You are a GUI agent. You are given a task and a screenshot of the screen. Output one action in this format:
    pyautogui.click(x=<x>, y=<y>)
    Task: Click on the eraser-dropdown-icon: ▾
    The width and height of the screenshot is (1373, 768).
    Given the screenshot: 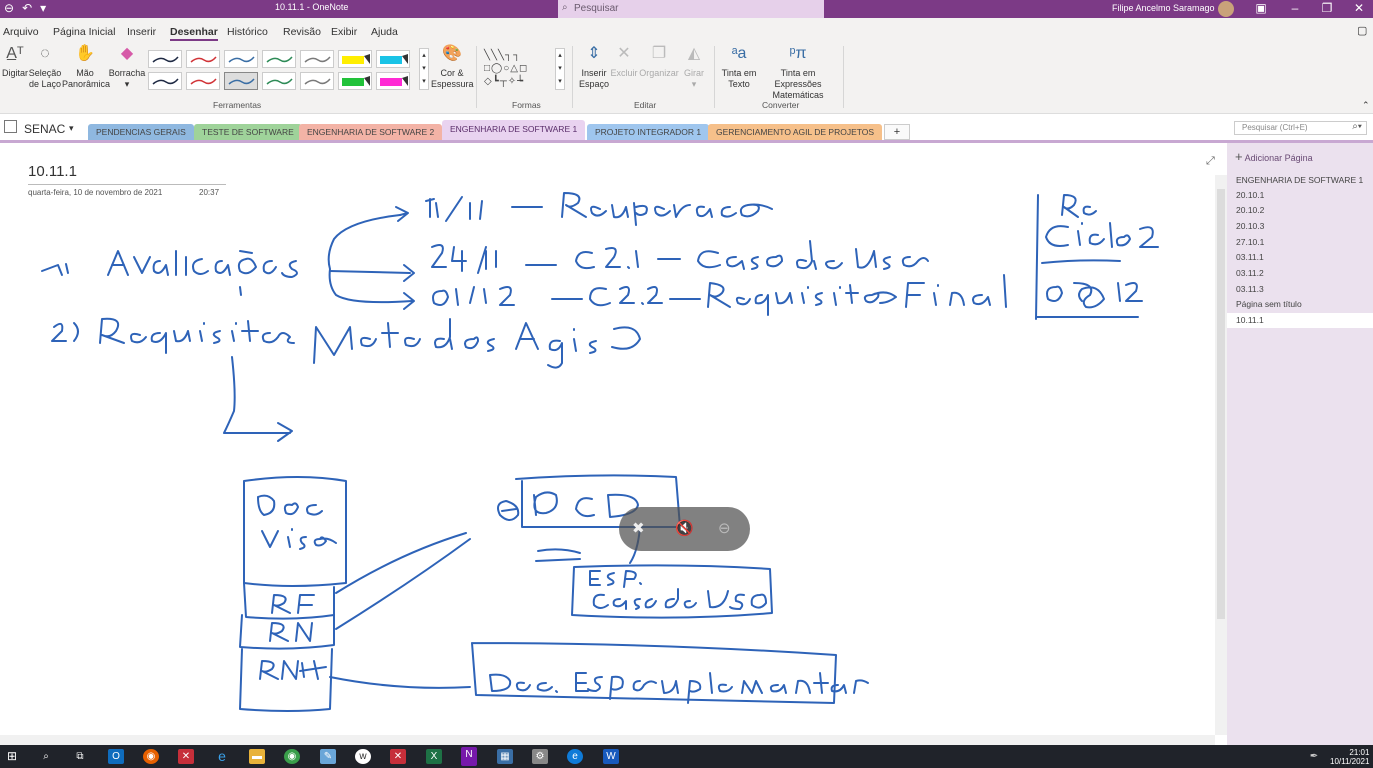 What is the action you would take?
    pyautogui.click(x=127, y=84)
    